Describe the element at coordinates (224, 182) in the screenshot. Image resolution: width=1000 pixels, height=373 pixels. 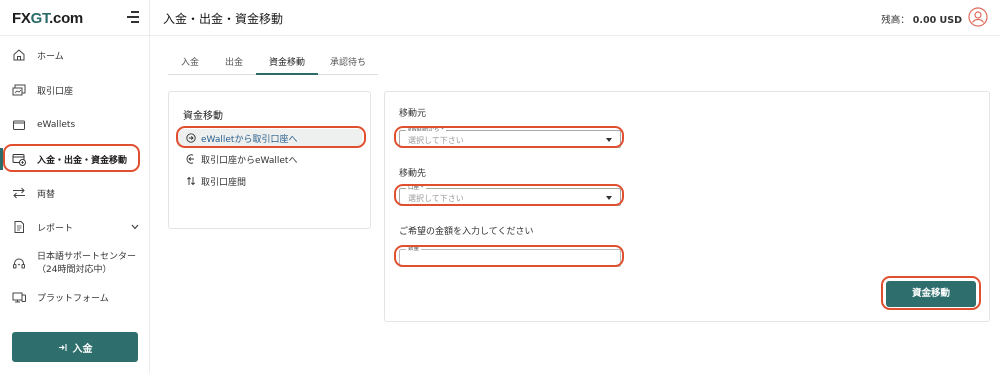
I see `option-label: 取引口座間` at that location.